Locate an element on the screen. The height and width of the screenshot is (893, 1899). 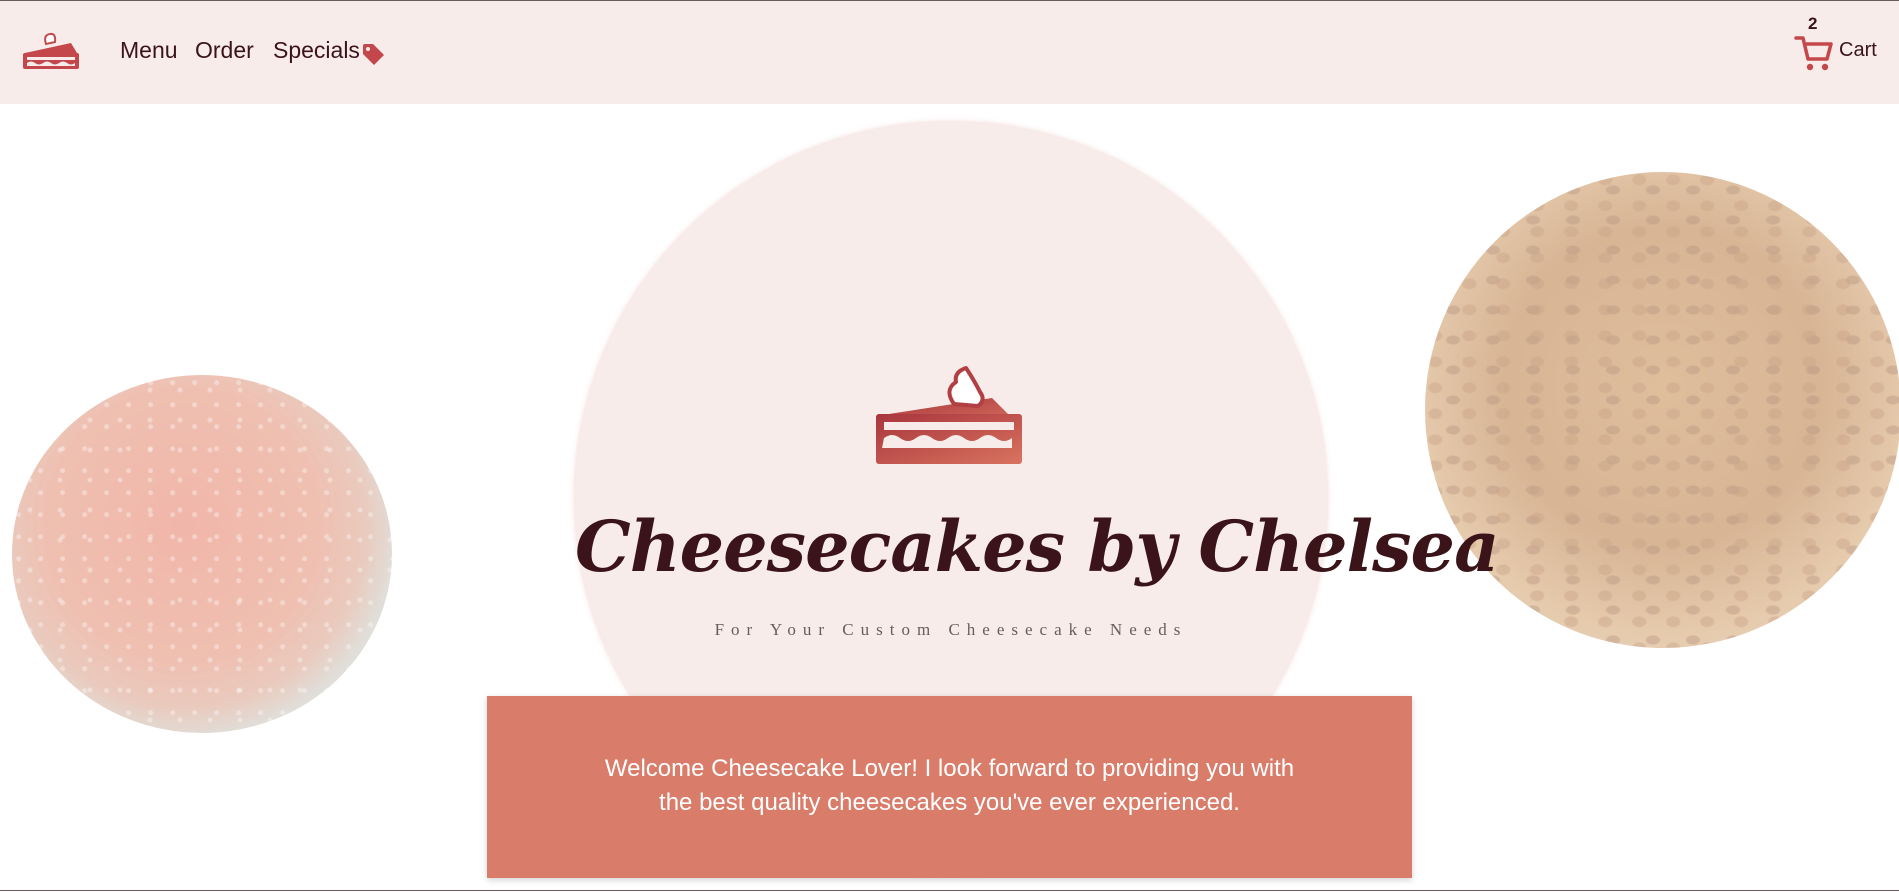
nav-link-order: Order is located at coordinates (224, 50).